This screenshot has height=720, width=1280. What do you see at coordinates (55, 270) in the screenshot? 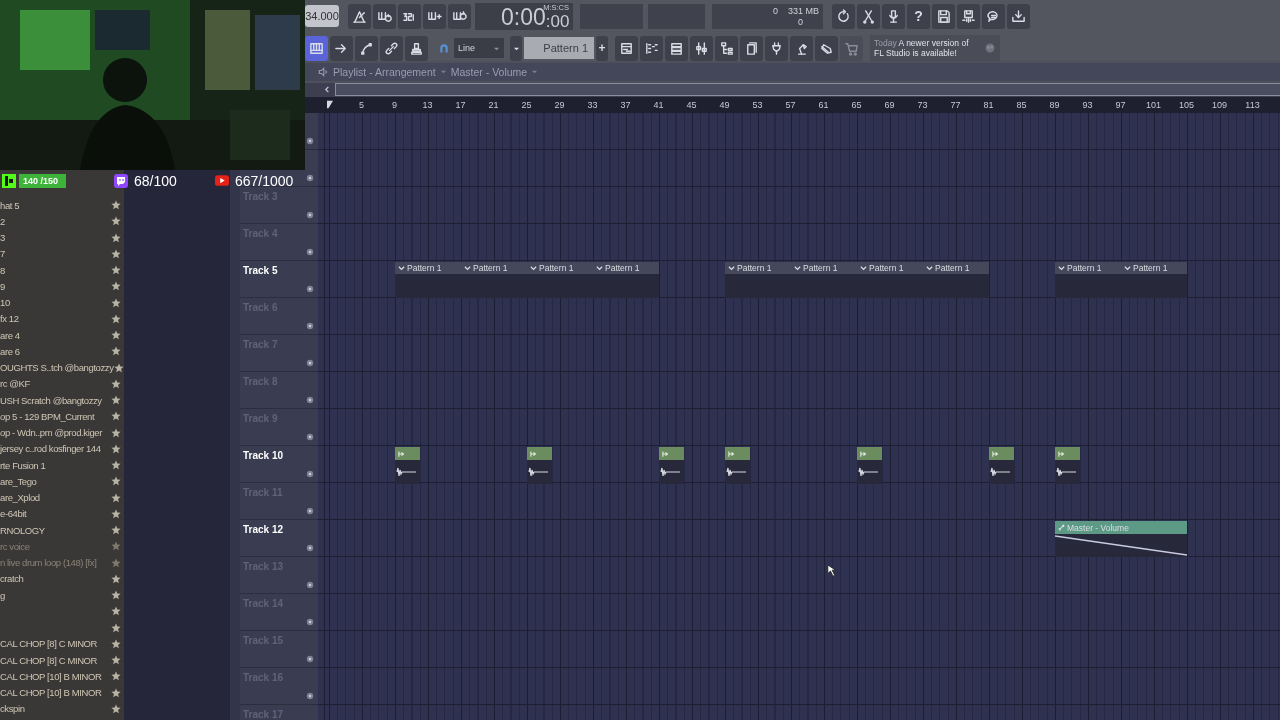
I see `browser-item: 8` at bounding box center [55, 270].